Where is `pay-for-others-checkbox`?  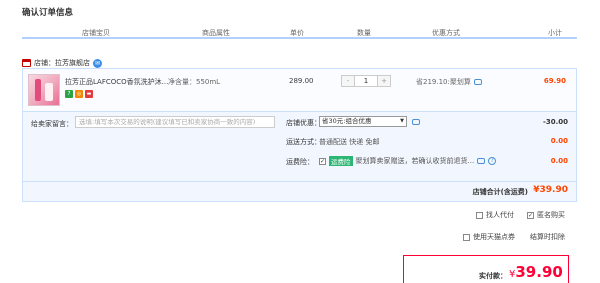 pay-for-others-checkbox is located at coordinates (479, 215).